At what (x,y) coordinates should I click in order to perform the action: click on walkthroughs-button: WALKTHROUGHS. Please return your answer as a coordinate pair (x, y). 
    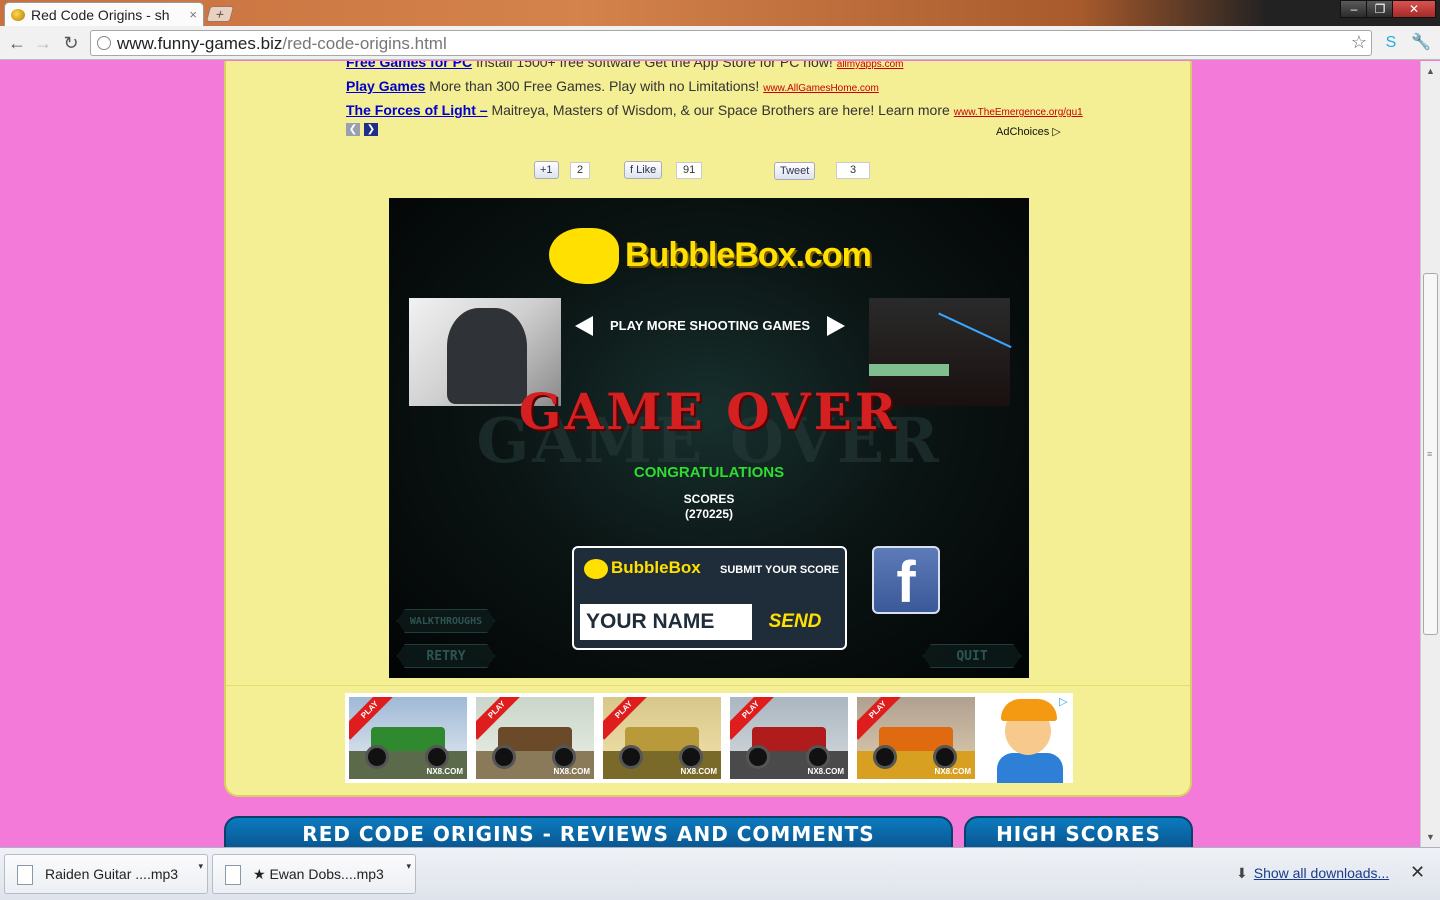
    Looking at the image, I should click on (446, 621).